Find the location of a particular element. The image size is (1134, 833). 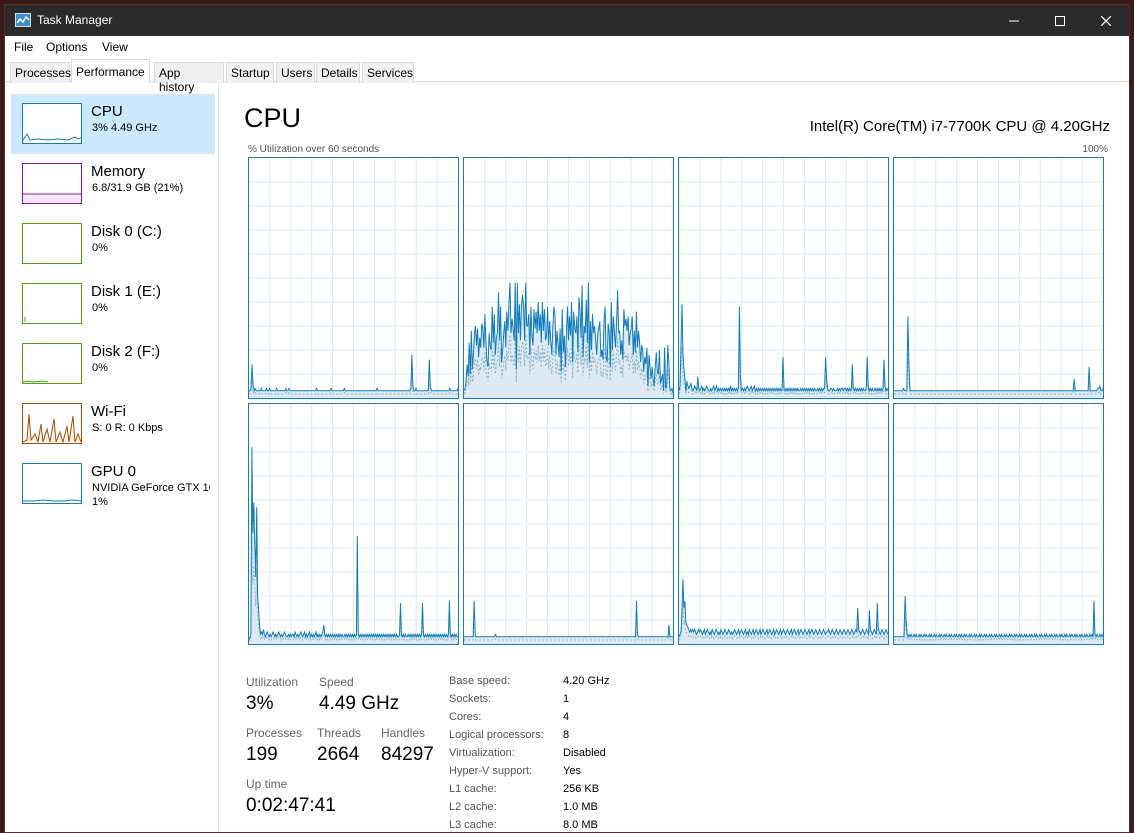

sidebar-item-disk-2: Disk 2 (F:) 0% is located at coordinates (113, 364).